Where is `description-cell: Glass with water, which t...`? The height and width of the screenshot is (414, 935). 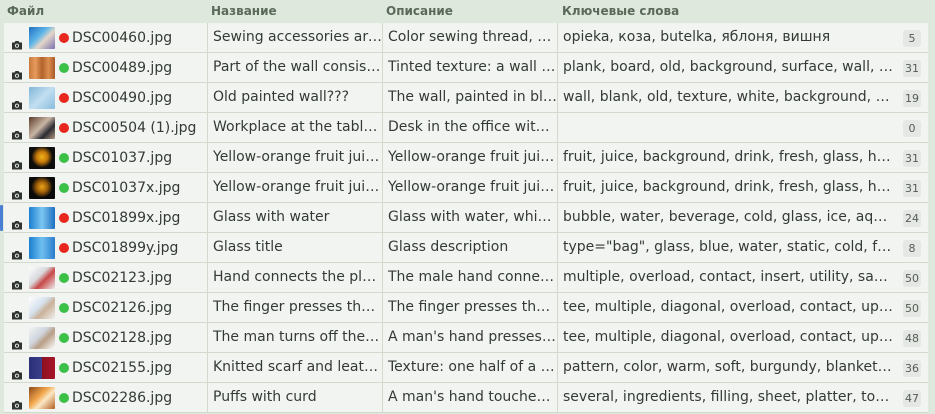
description-cell: Glass with water, which t... is located at coordinates (469, 217).